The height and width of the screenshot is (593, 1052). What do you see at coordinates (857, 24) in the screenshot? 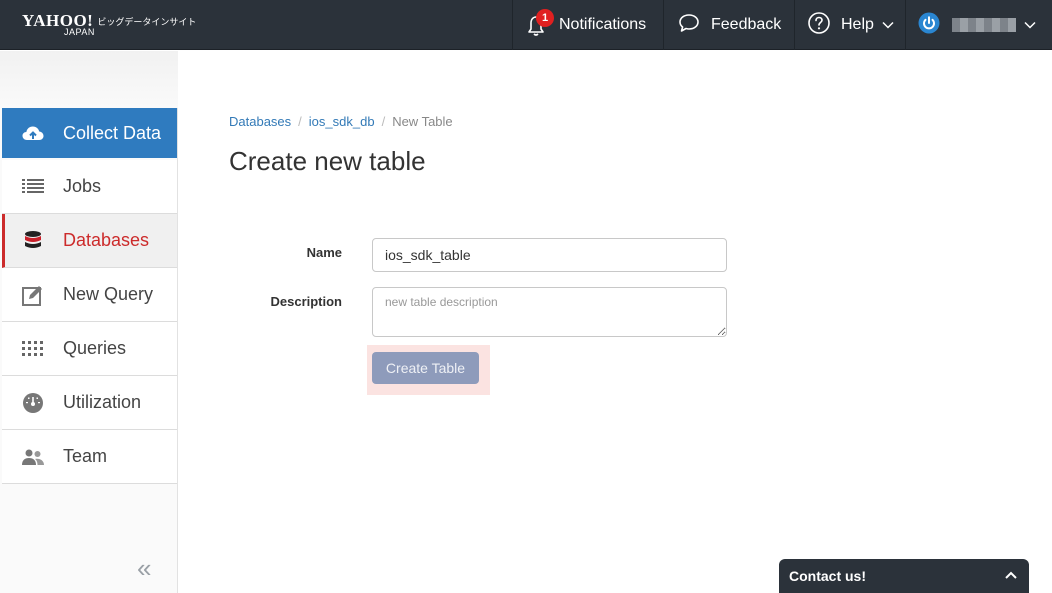
I see `help-label: Help` at bounding box center [857, 24].